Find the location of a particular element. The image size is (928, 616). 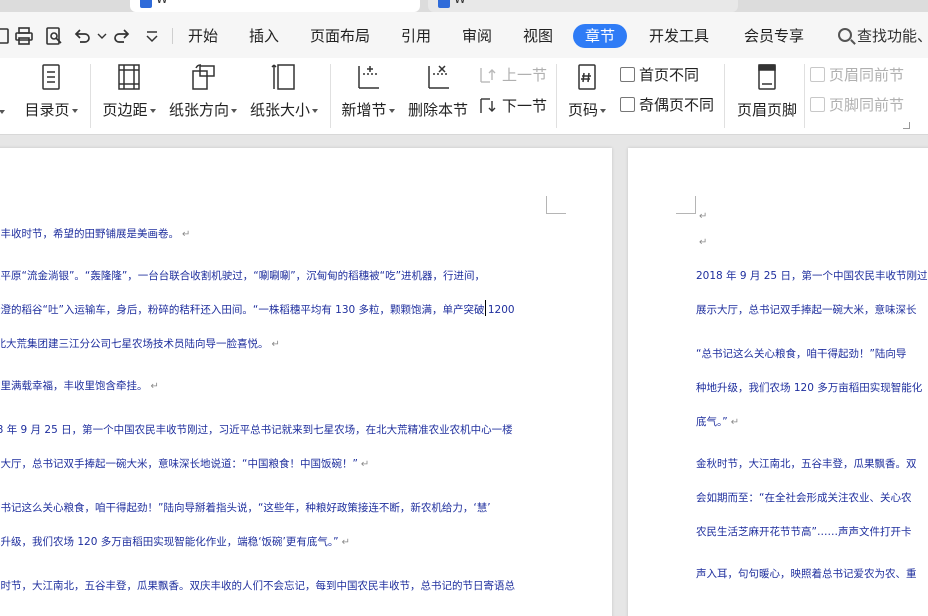

menu-references: 引用 is located at coordinates (416, 36).